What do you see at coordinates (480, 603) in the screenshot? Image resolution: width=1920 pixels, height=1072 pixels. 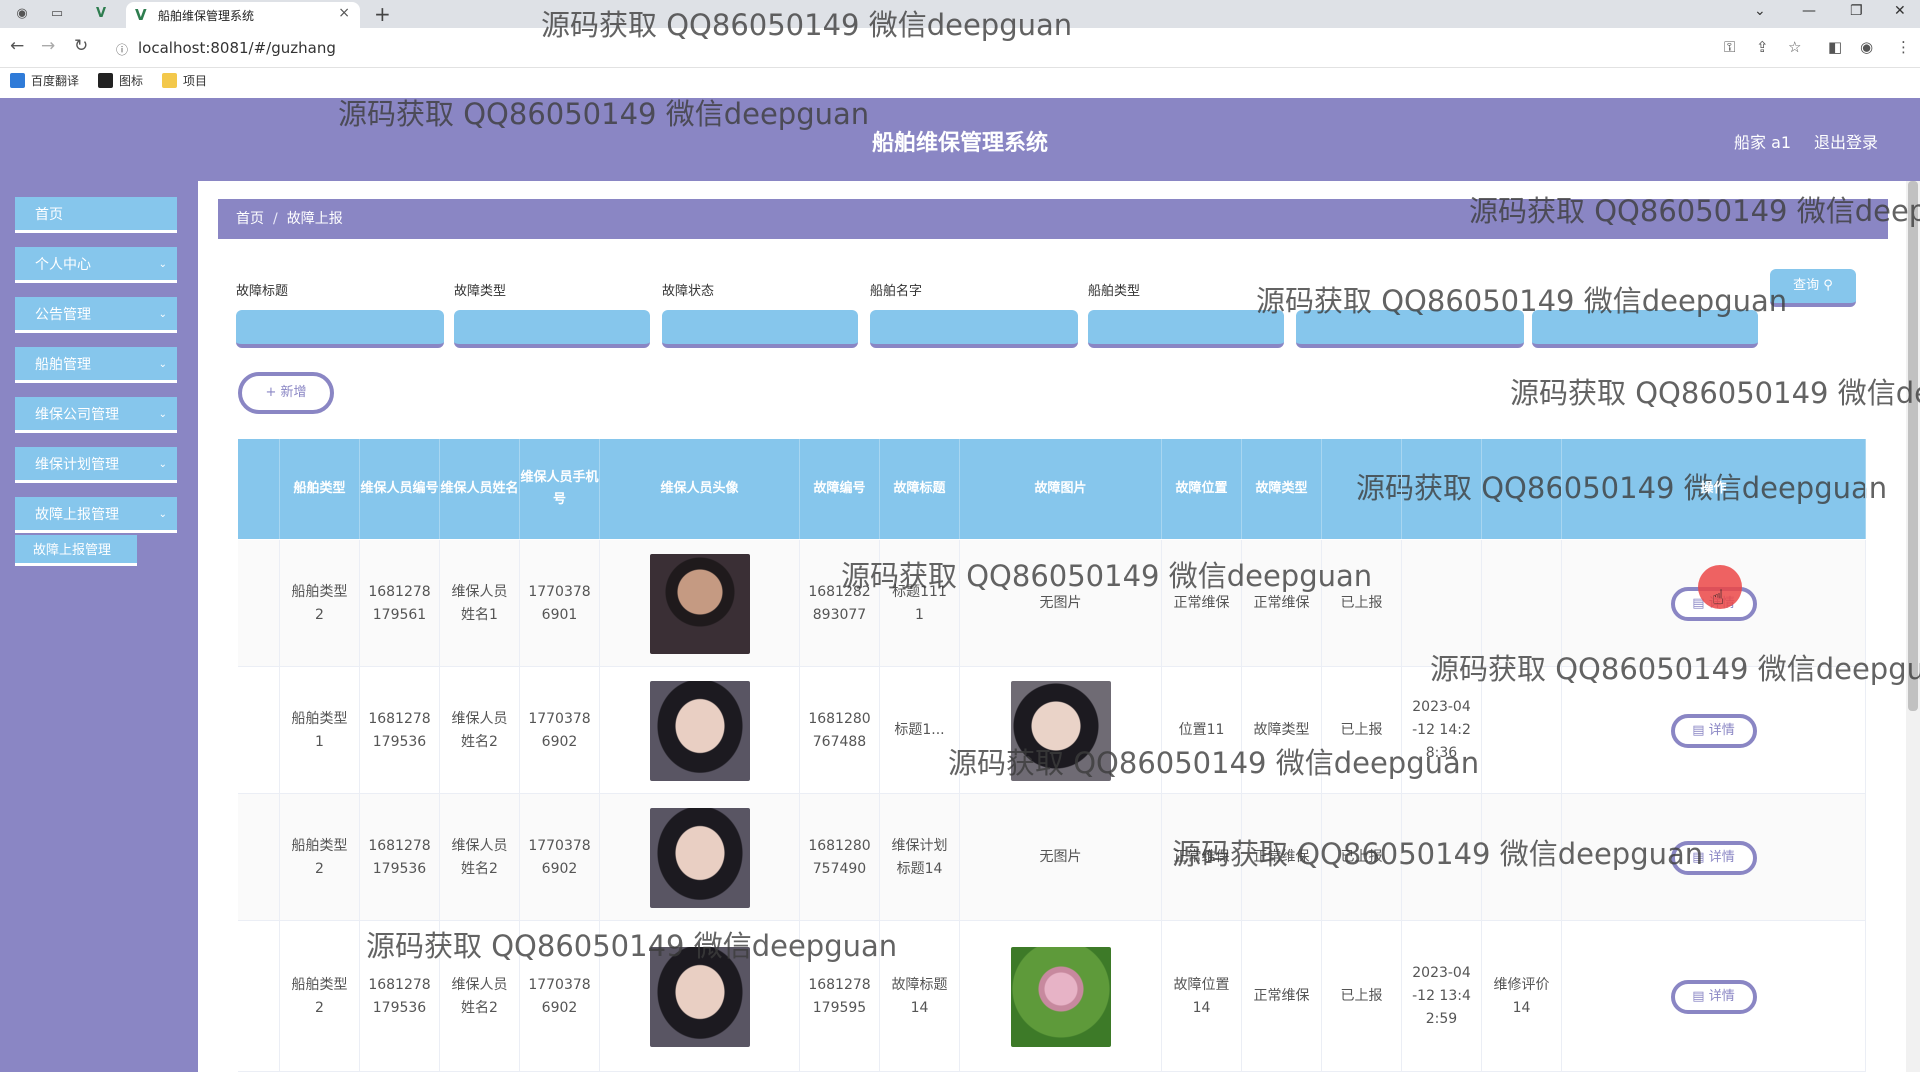 I see `table-cell: 维保人员姓名1` at bounding box center [480, 603].